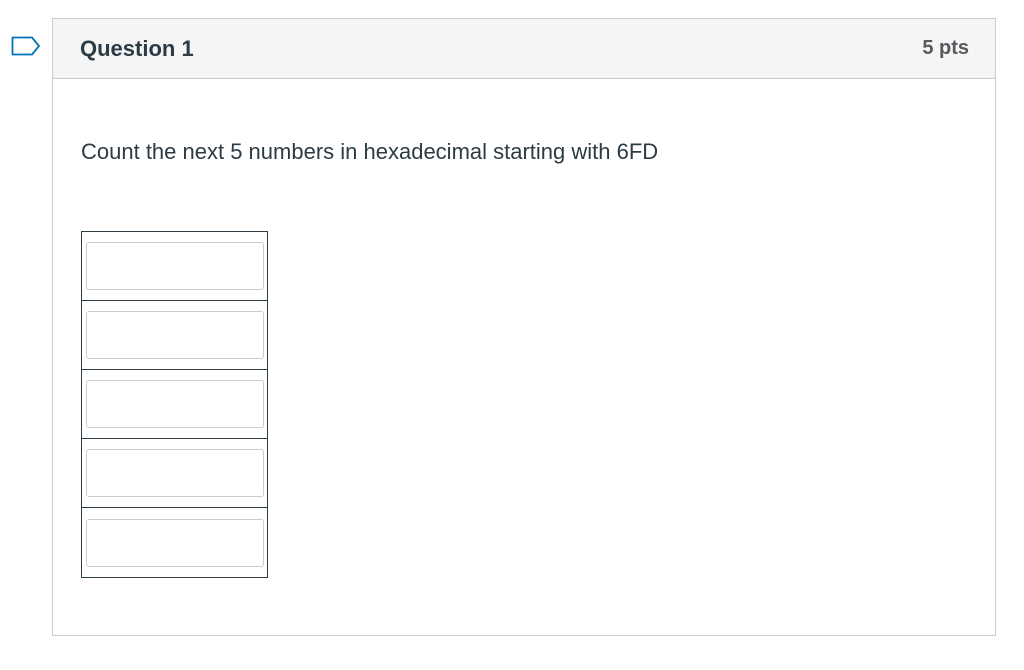  I want to click on question-title: Question 1, so click(137, 48).